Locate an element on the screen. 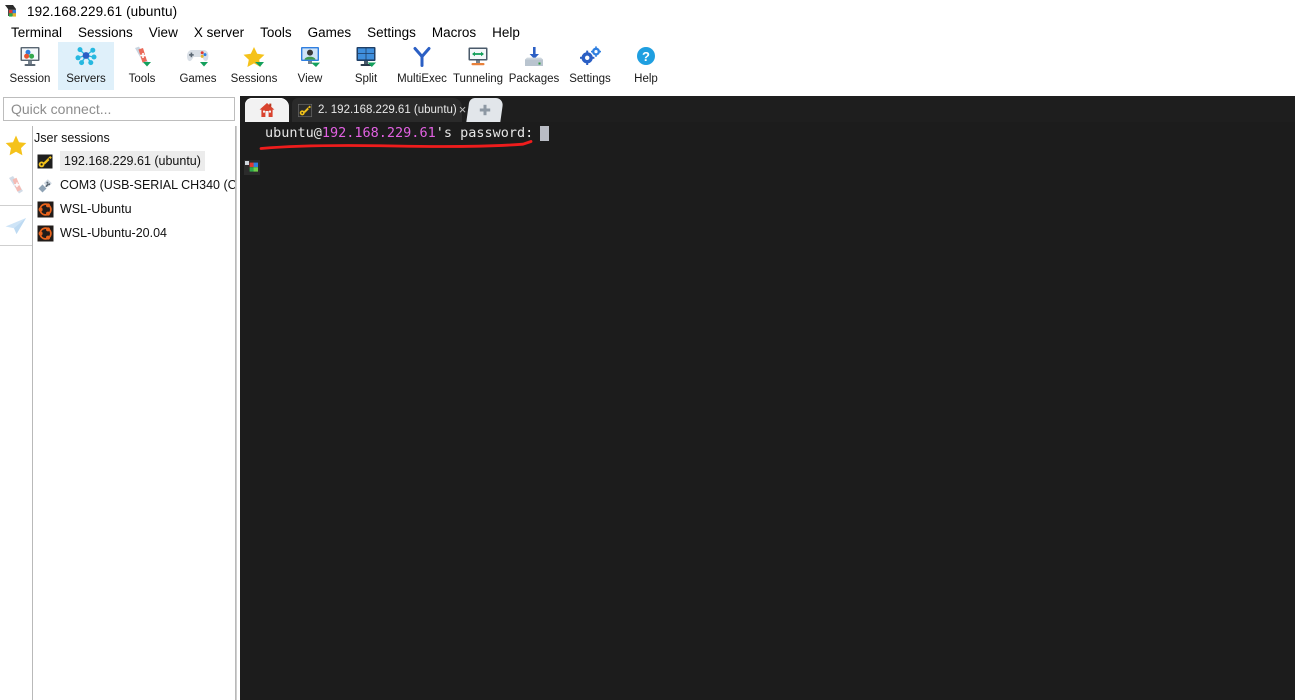 Image resolution: width=1295 pixels, height=700 pixels. help-question-icon: ? is located at coordinates (646, 58).